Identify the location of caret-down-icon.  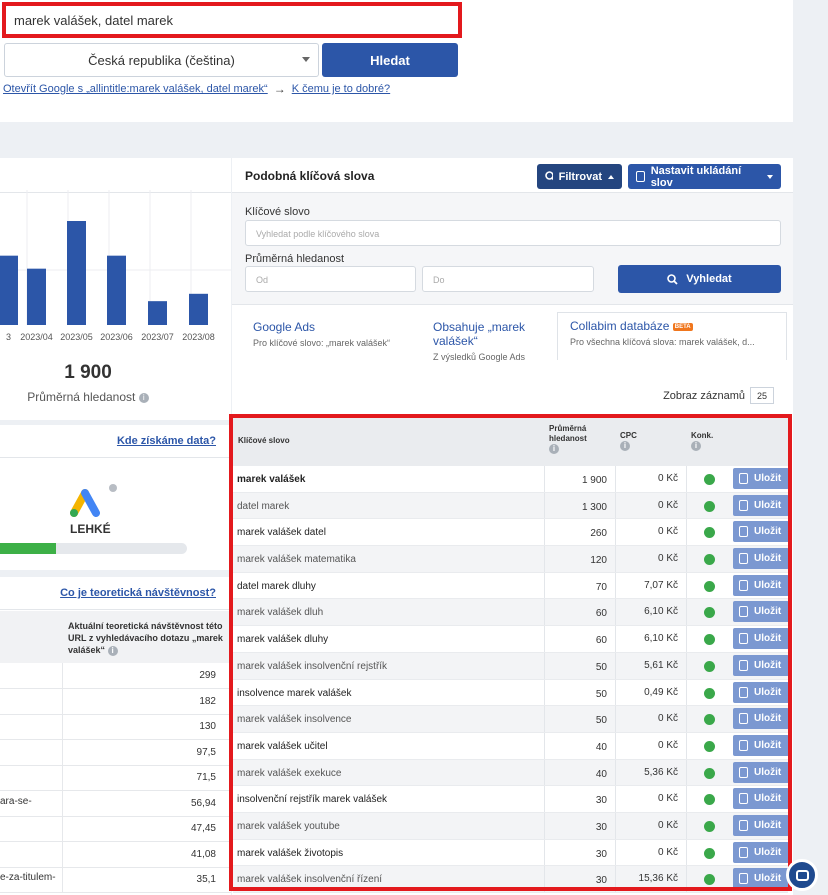
(770, 176).